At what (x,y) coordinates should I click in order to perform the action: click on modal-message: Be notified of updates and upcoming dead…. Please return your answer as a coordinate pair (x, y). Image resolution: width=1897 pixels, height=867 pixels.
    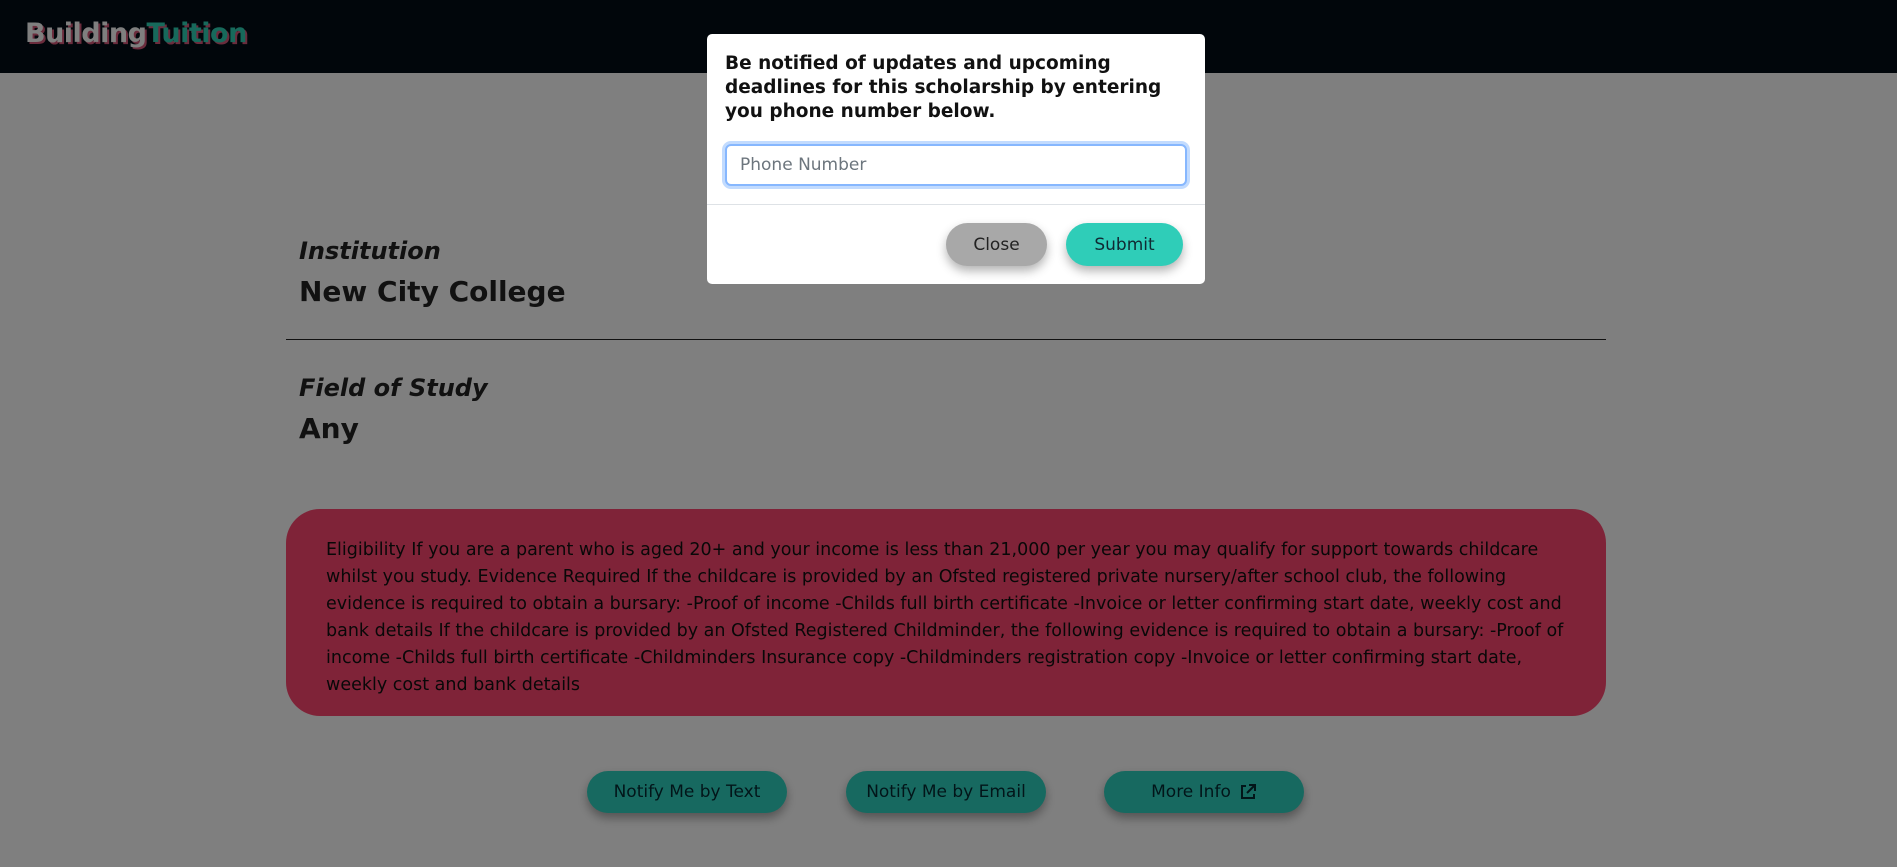
    Looking at the image, I should click on (943, 87).